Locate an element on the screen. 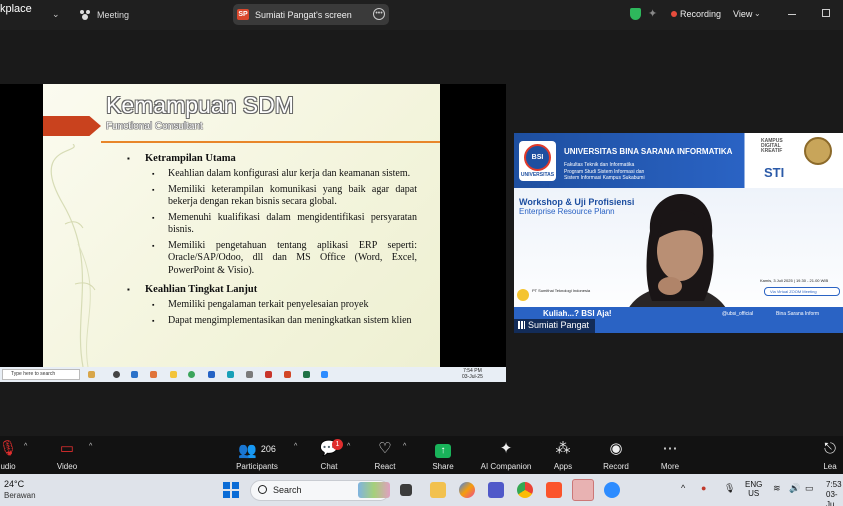 The image size is (843, 506). task-view-icon is located at coordinates (406, 490).